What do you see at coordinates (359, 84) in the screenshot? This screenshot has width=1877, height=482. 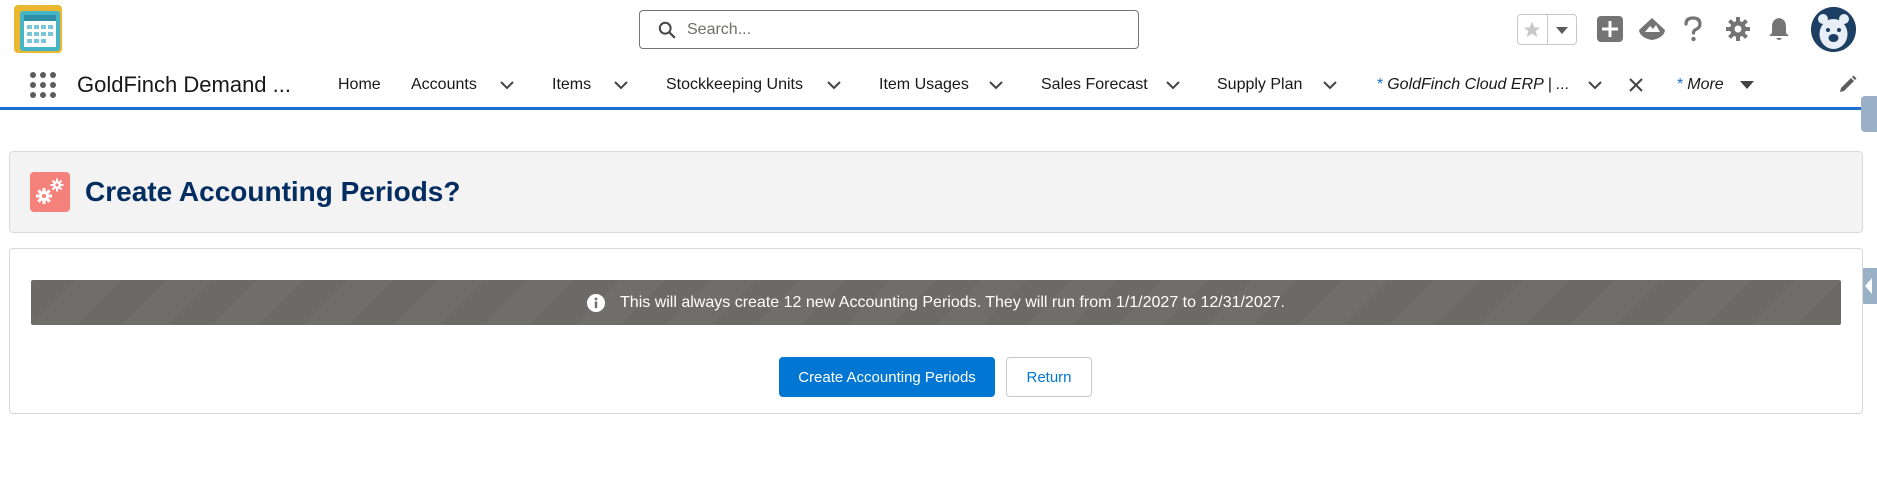 I see `nav-item-home: Home` at bounding box center [359, 84].